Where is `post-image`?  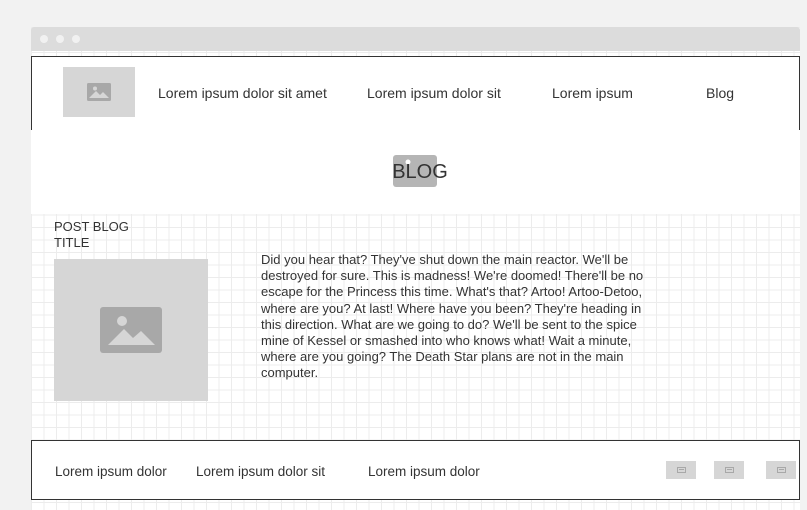 post-image is located at coordinates (131, 330).